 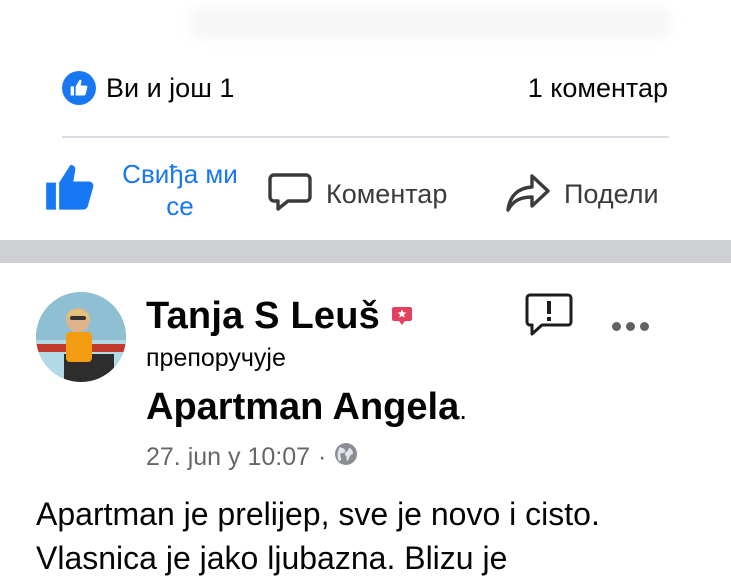 I want to click on like-reaction-icon, so click(x=79, y=88).